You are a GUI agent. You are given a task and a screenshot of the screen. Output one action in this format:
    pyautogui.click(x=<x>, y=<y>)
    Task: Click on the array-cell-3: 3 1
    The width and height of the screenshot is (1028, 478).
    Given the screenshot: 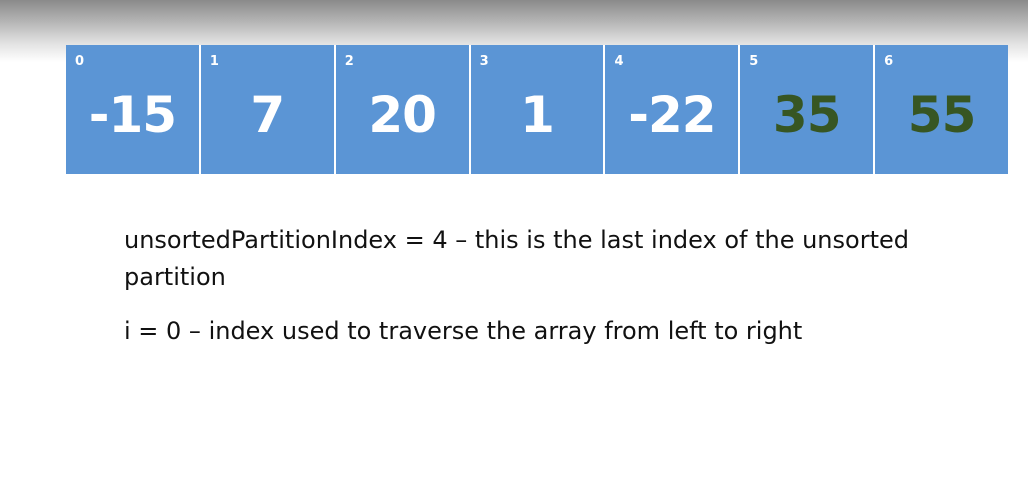 What is the action you would take?
    pyautogui.click(x=538, y=109)
    